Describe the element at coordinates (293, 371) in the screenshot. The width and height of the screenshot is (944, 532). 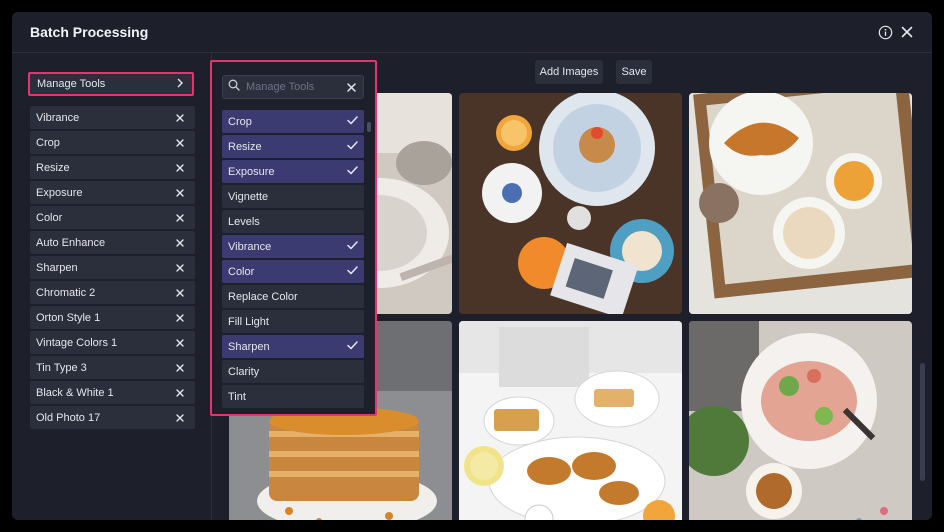
I see `tool-option: Clarity` at that location.